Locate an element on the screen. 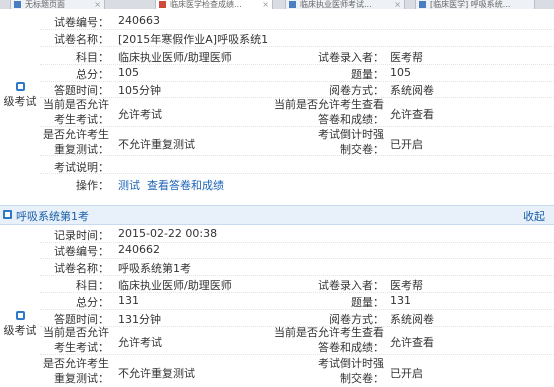 This screenshot has height=387, width=554. browser-tab: 无标题页面 × is located at coordinates (57, 4).